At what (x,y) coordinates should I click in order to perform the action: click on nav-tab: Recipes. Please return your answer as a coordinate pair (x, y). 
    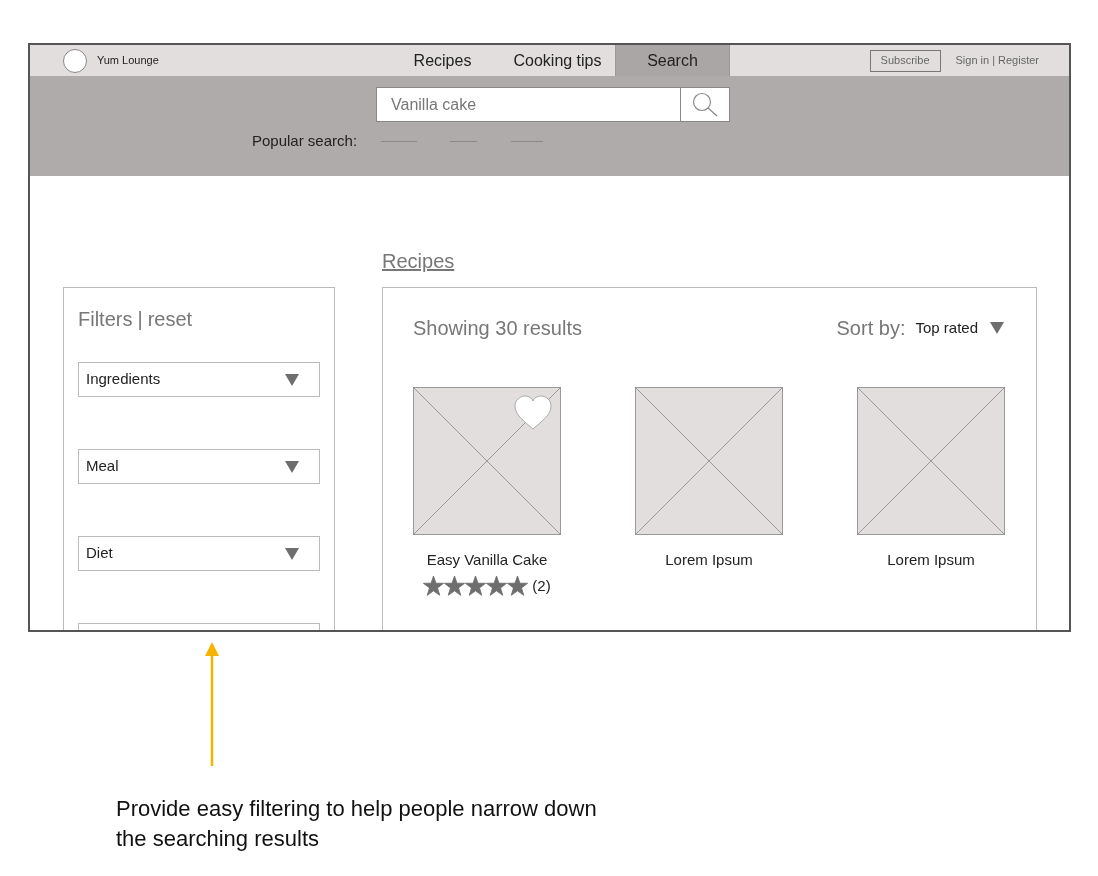
    Looking at the image, I should click on (442, 60).